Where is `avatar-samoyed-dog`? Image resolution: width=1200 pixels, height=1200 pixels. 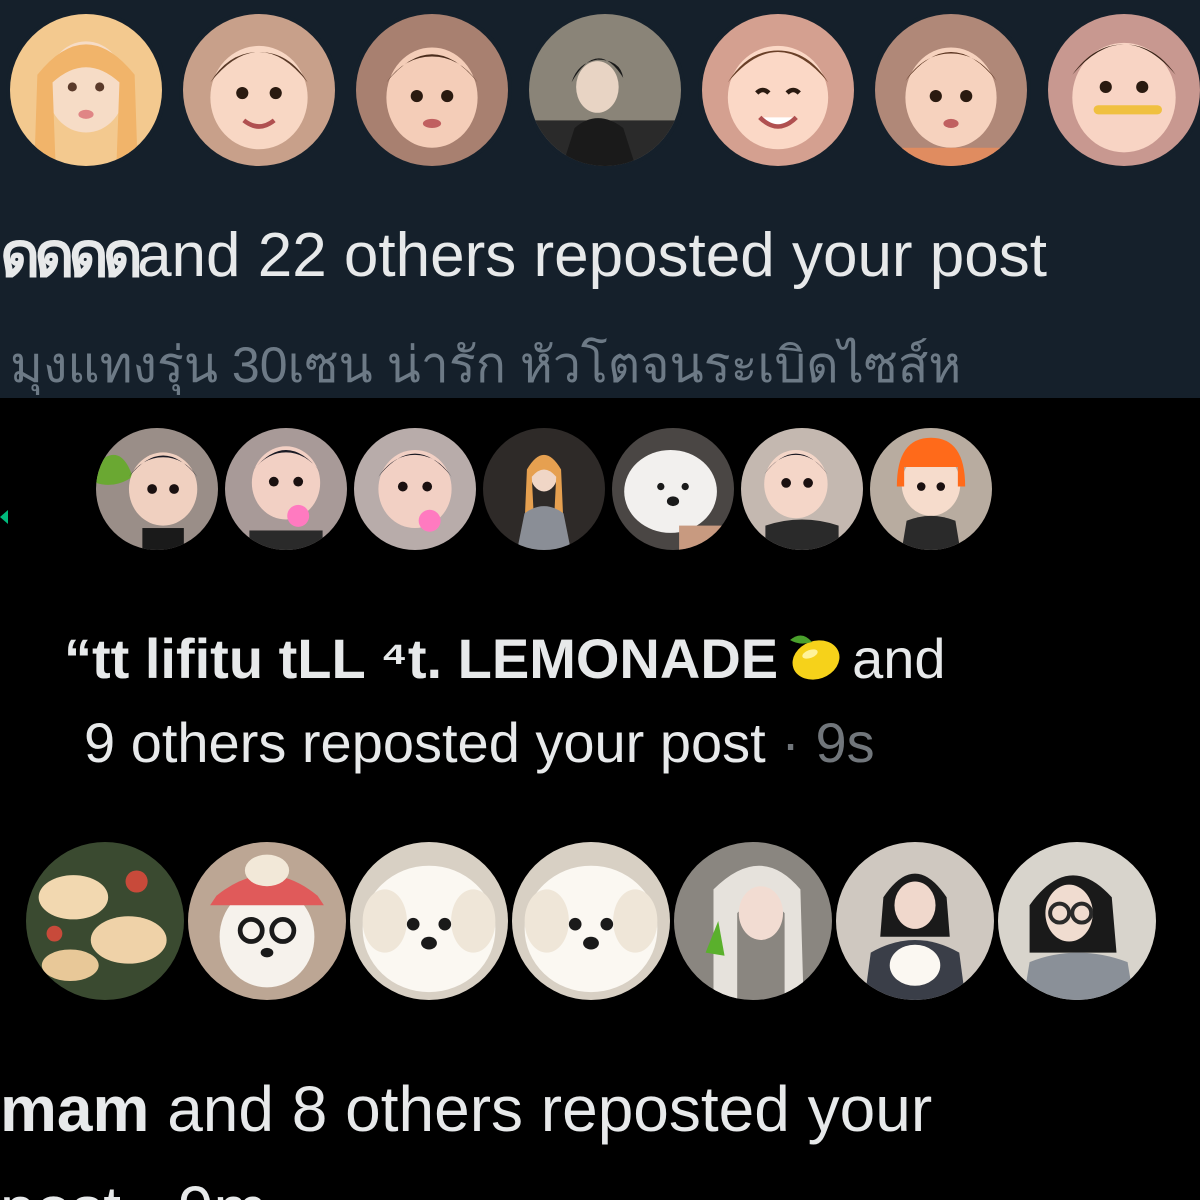
avatar-samoyed-dog is located at coordinates (673, 489).